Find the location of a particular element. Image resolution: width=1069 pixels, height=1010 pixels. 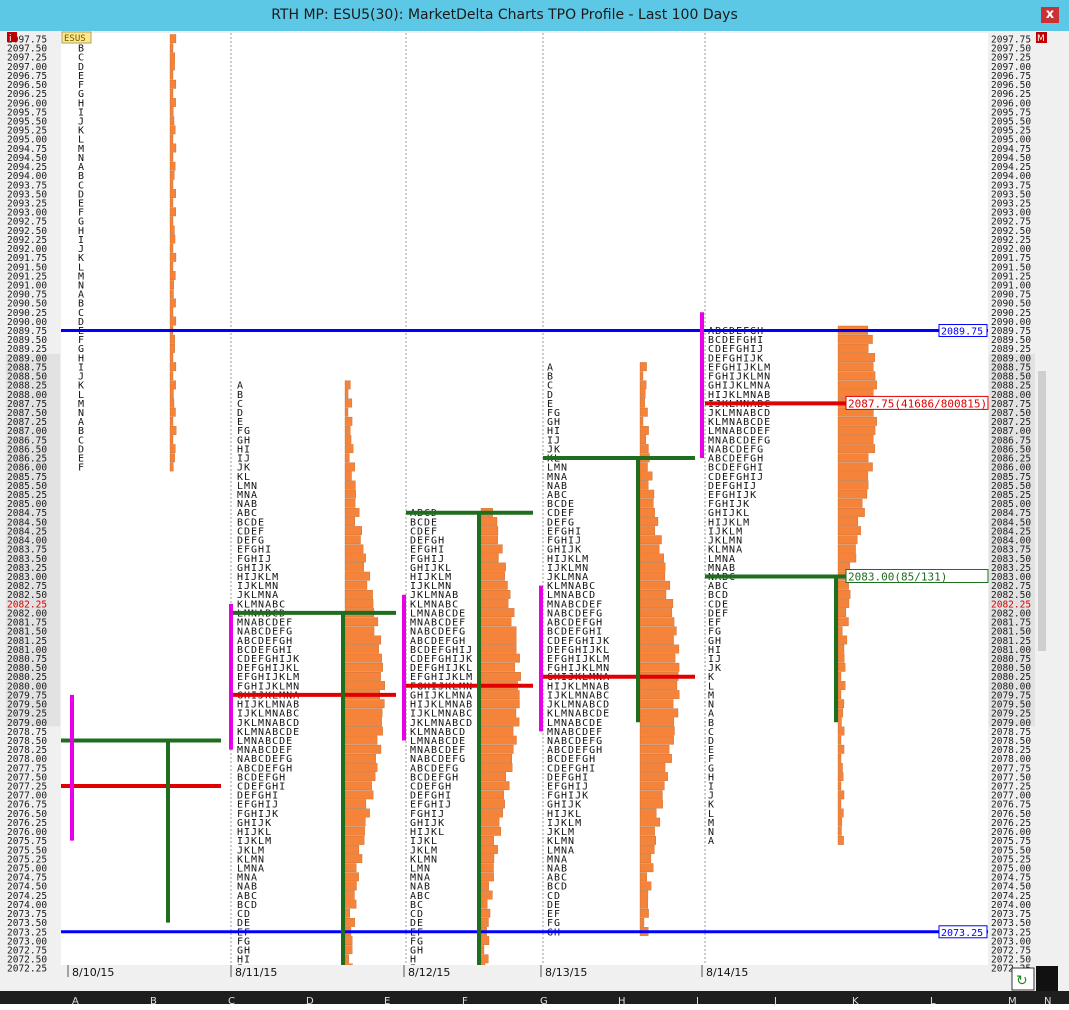

date-label: 8/14/15 is located at coordinates (727, 972).